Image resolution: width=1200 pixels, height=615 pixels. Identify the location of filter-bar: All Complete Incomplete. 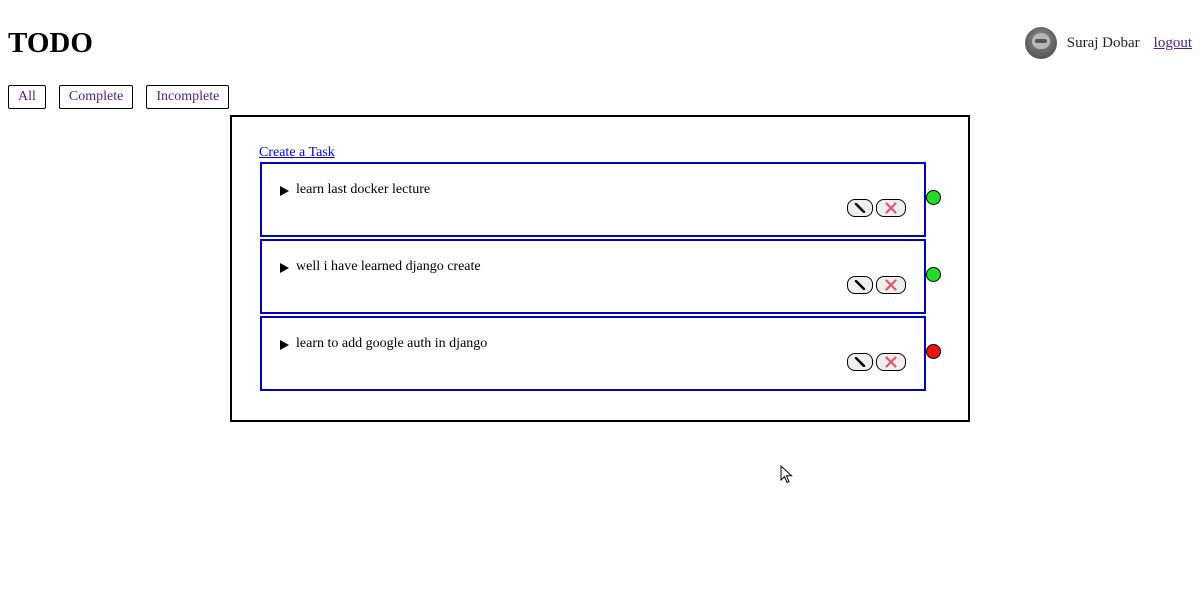
(125, 97).